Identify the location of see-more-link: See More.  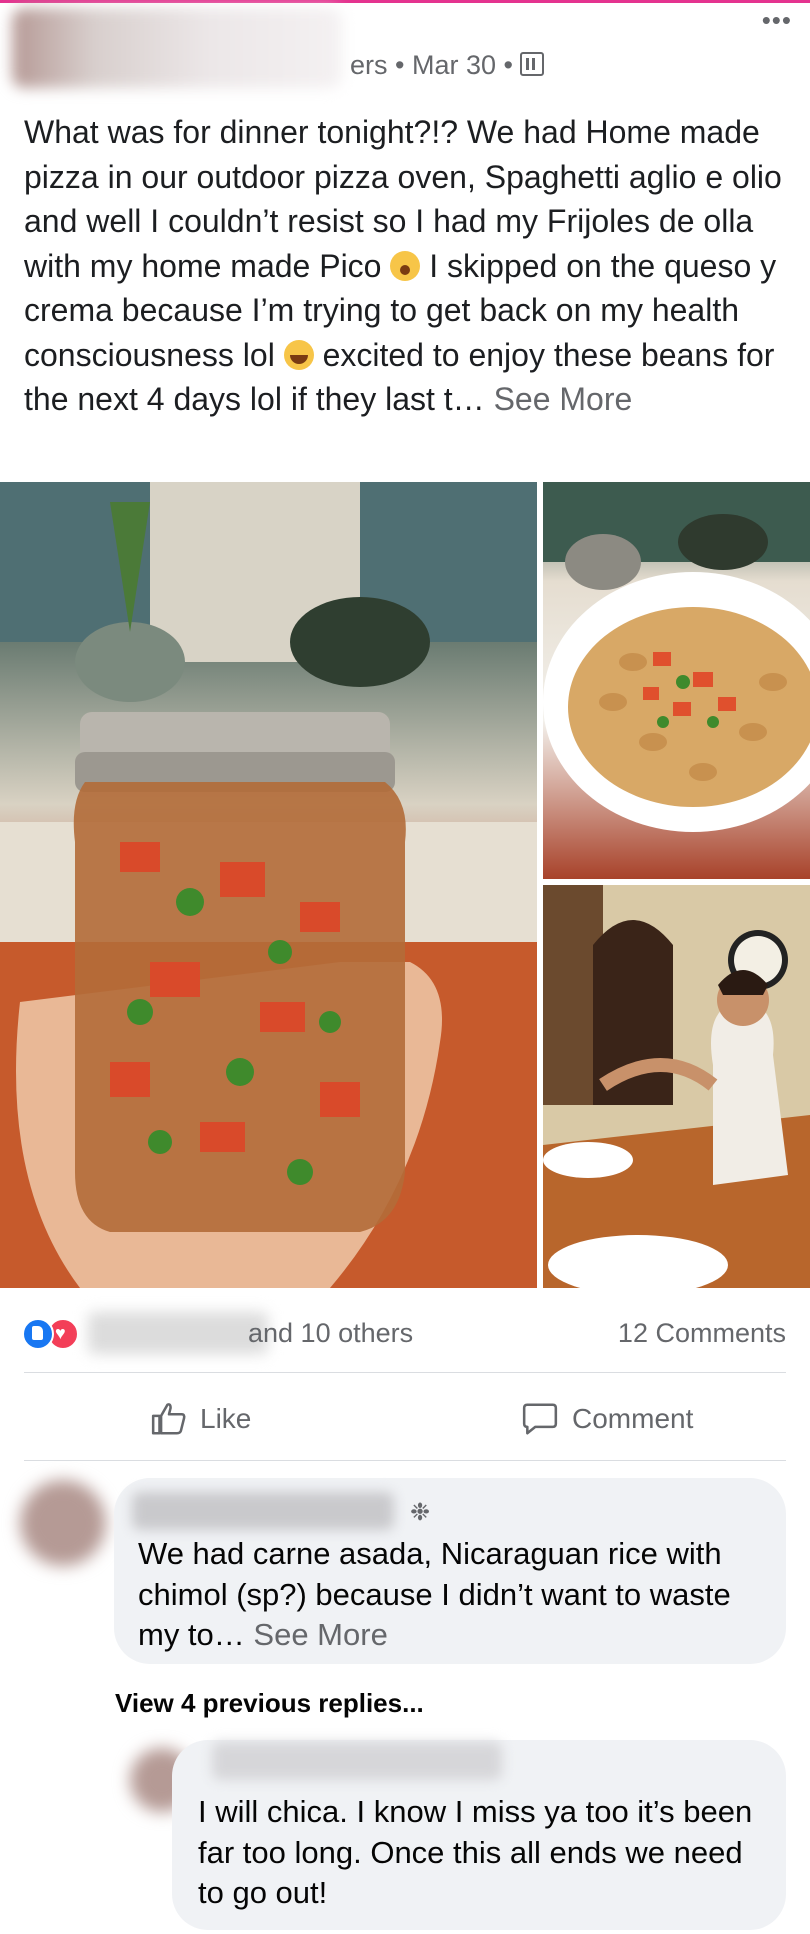
(563, 399).